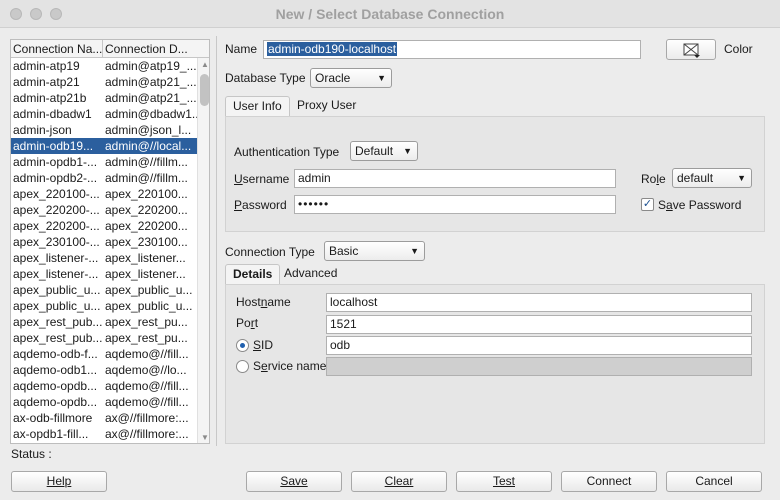 The height and width of the screenshot is (500, 780). I want to click on scrollbar-thumb, so click(204, 90).